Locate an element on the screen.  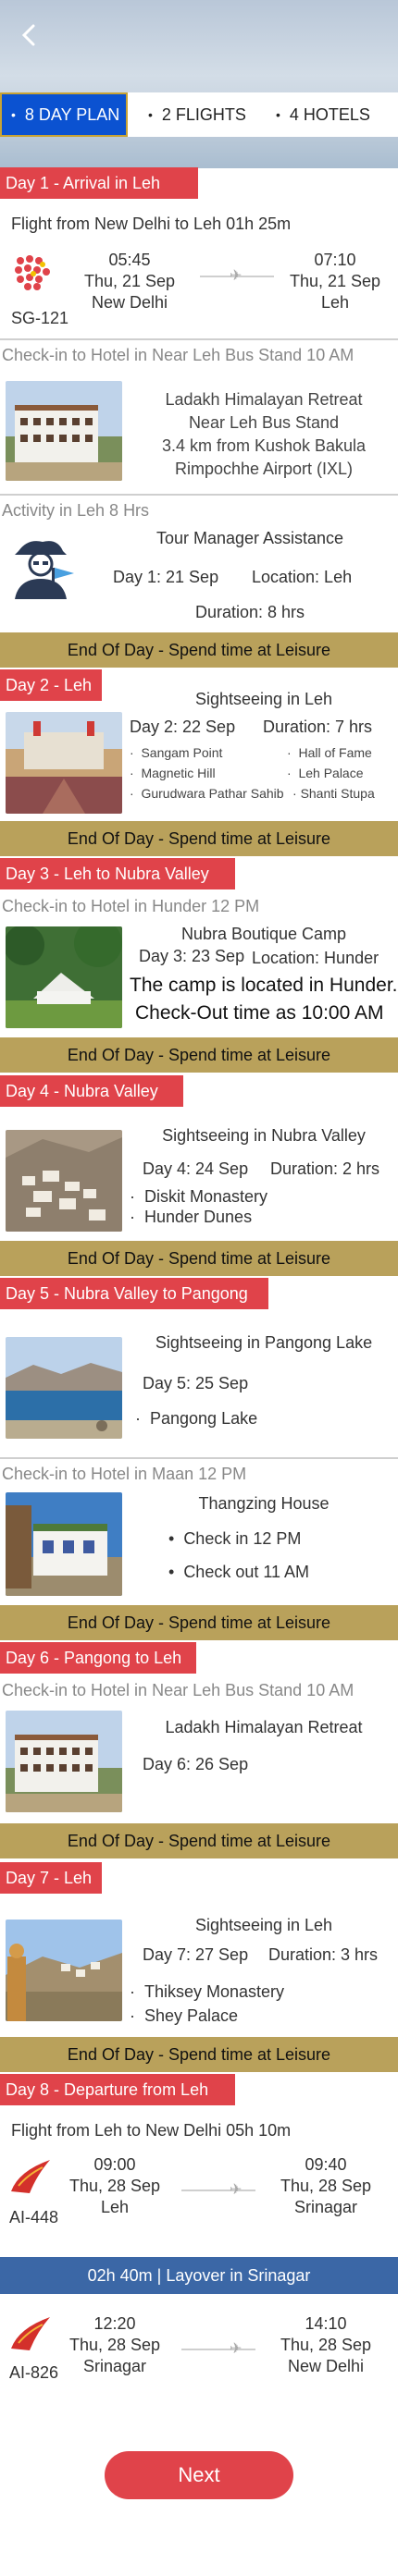
sightseeing-day: Day 4: 24 Sep is located at coordinates (196, 1168).